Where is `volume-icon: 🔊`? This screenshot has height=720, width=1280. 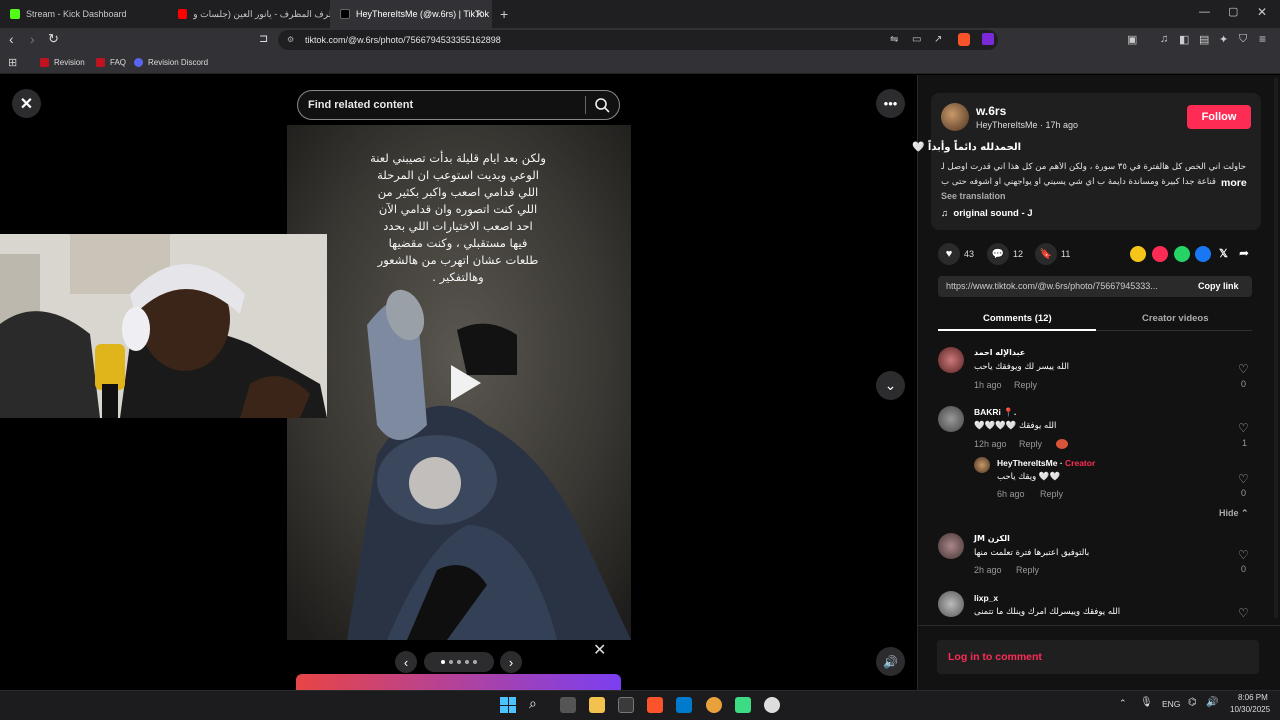 volume-icon: 🔊 is located at coordinates (890, 661).